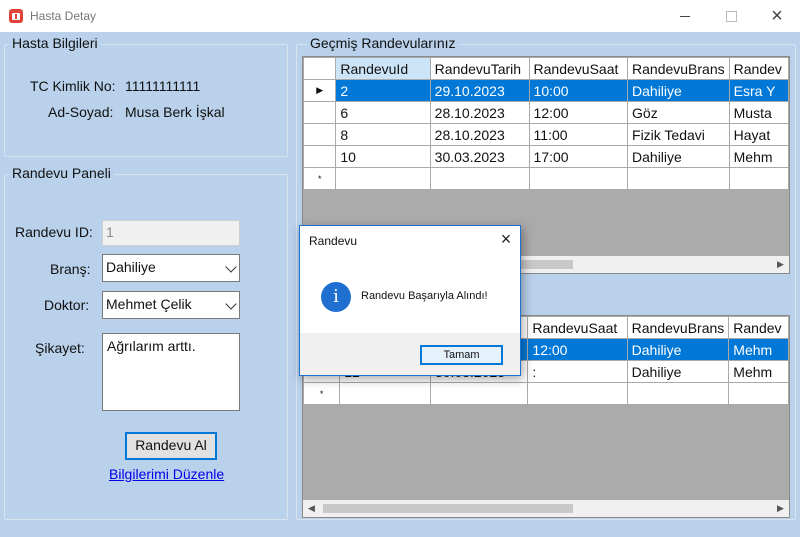 This screenshot has height=537, width=800. What do you see at coordinates (336, 297) in the screenshot?
I see `info-icon: i` at bounding box center [336, 297].